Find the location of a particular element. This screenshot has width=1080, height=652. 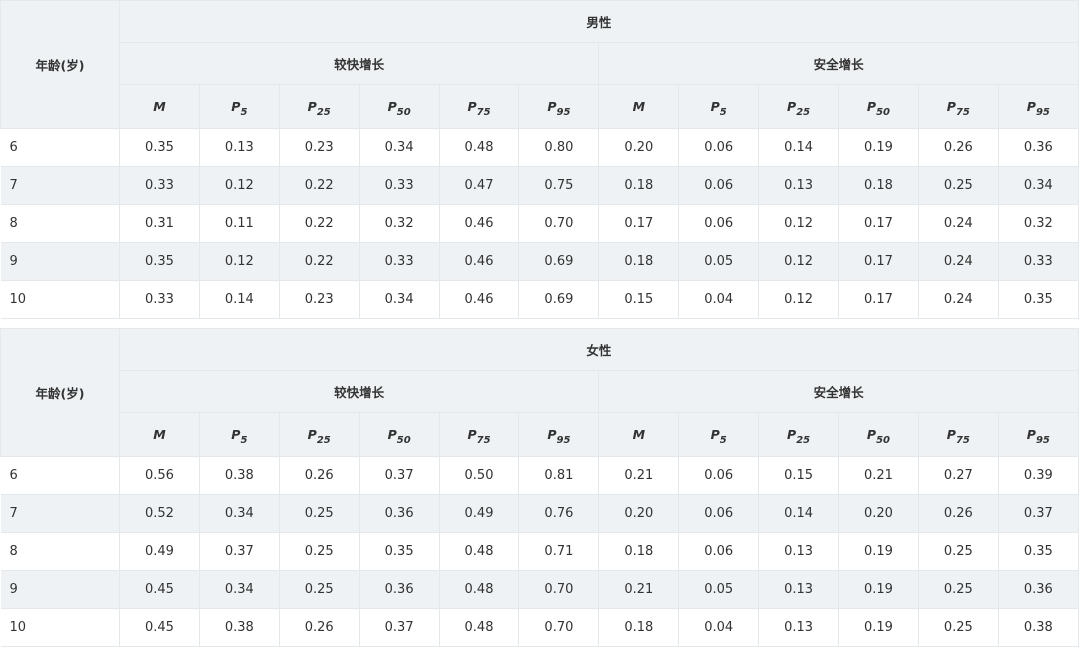

value-cell: 0.33 is located at coordinates (1038, 261).